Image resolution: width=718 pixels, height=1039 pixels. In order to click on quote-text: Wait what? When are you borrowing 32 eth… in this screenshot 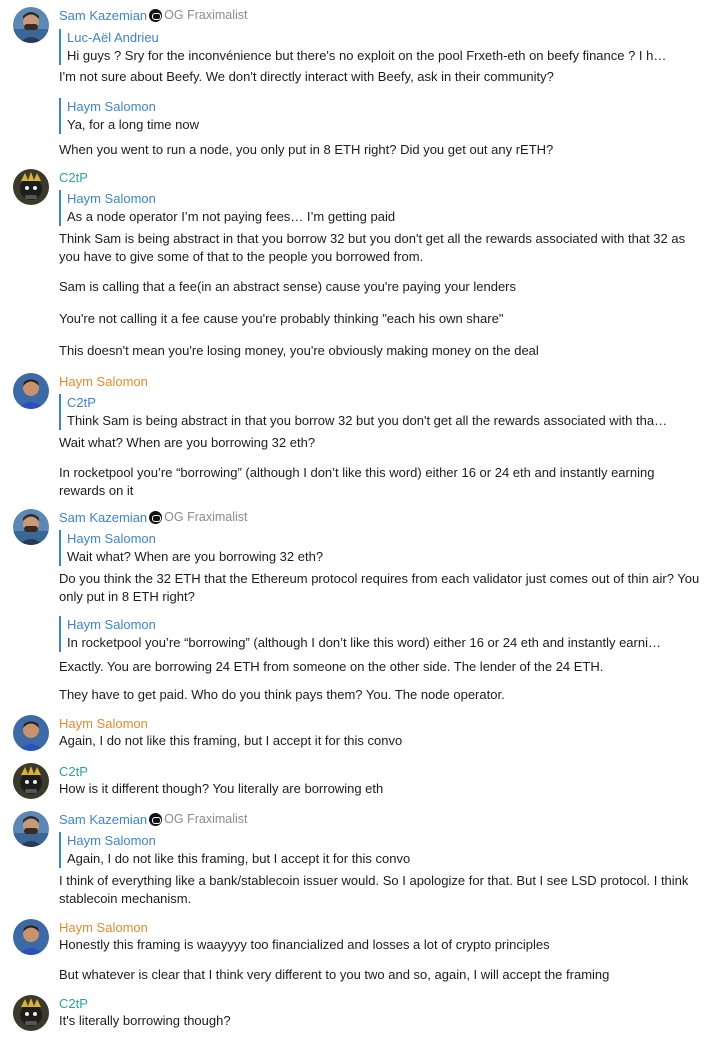, I will do `click(195, 556)`.